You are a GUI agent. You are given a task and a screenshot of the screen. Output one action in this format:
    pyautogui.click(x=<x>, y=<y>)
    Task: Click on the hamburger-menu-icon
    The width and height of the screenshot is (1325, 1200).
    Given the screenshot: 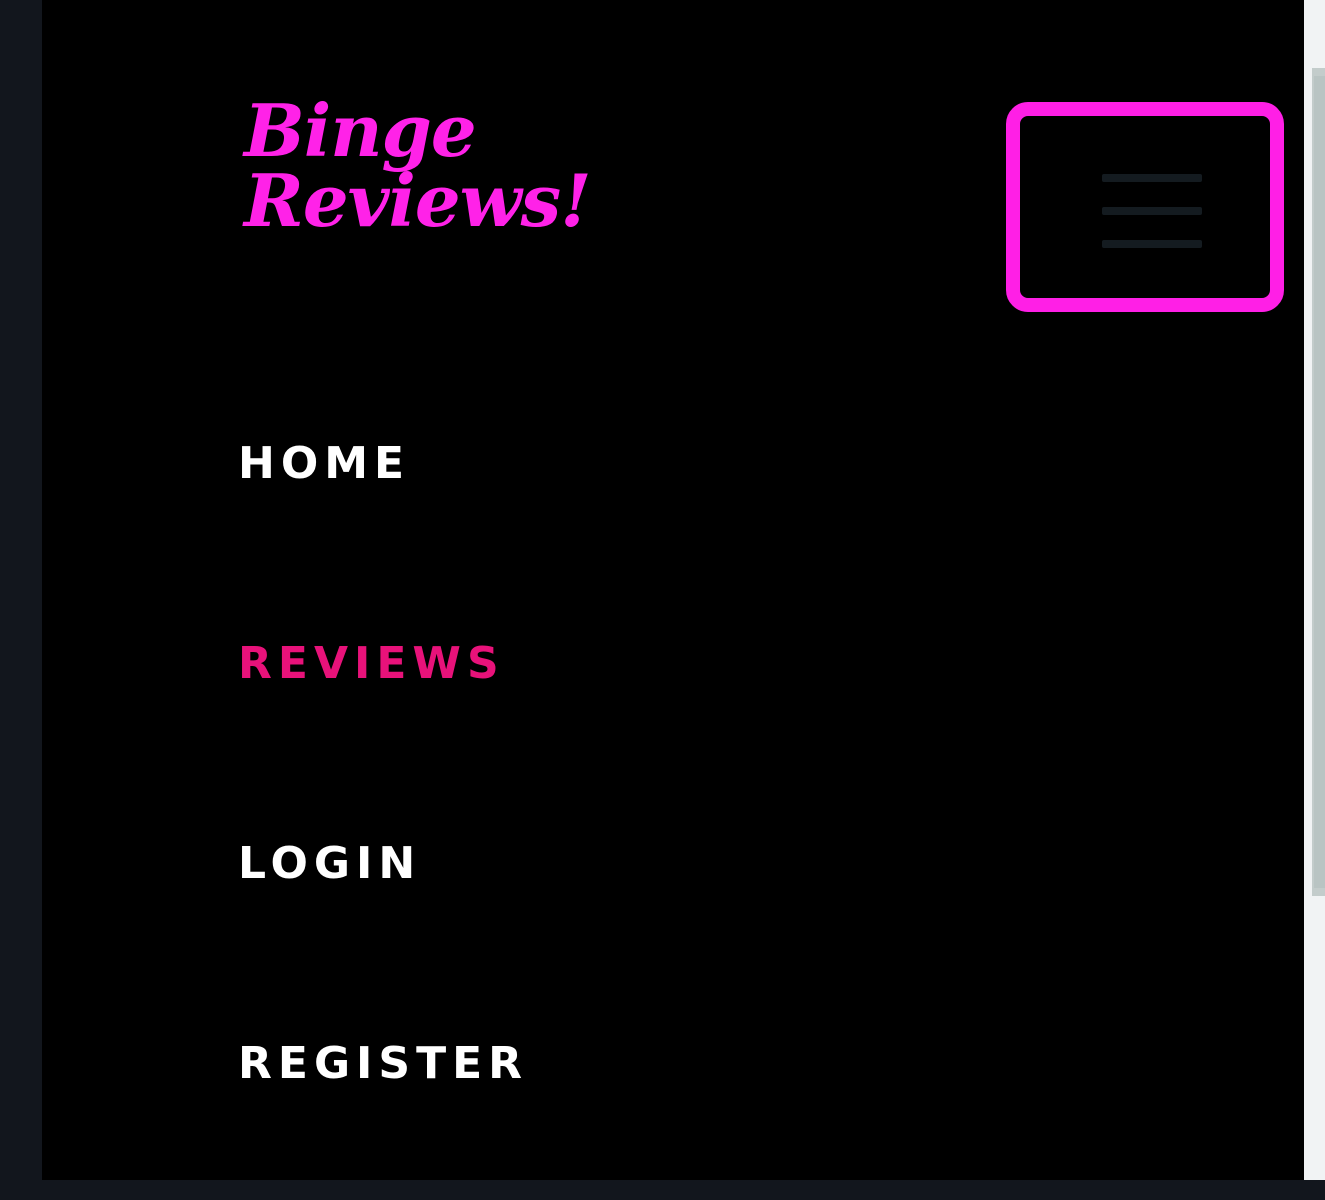 What is the action you would take?
    pyautogui.click(x=1152, y=211)
    